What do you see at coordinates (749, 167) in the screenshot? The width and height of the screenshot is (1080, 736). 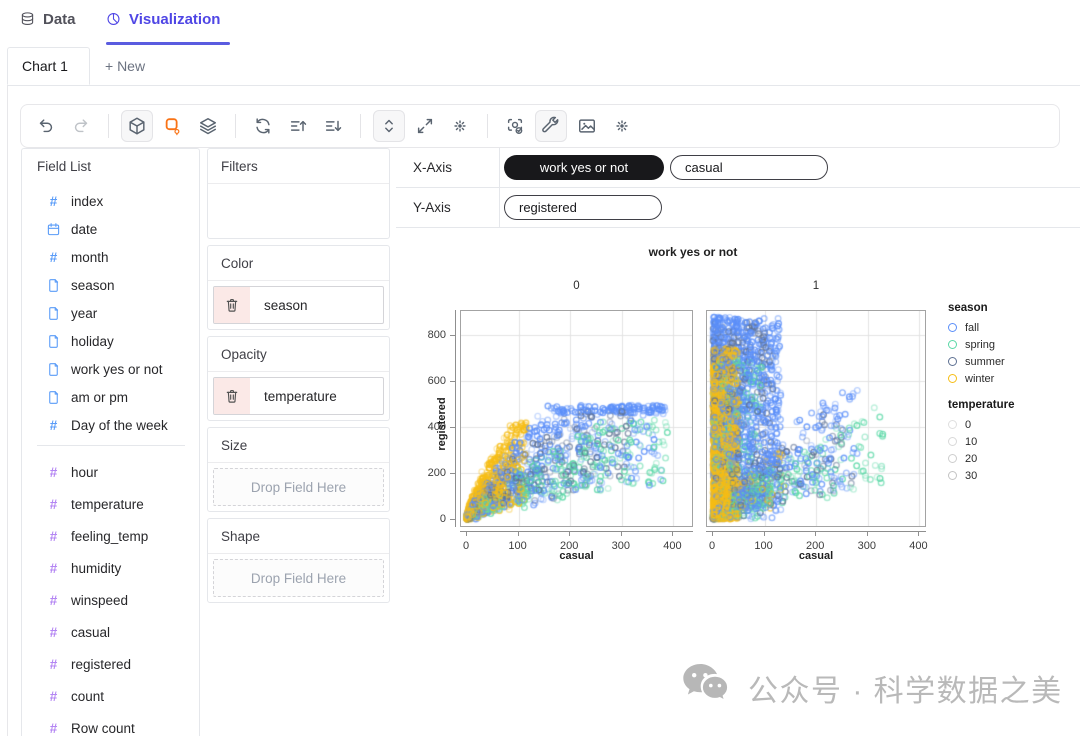 I see `axis-pill-casual: casual` at bounding box center [749, 167].